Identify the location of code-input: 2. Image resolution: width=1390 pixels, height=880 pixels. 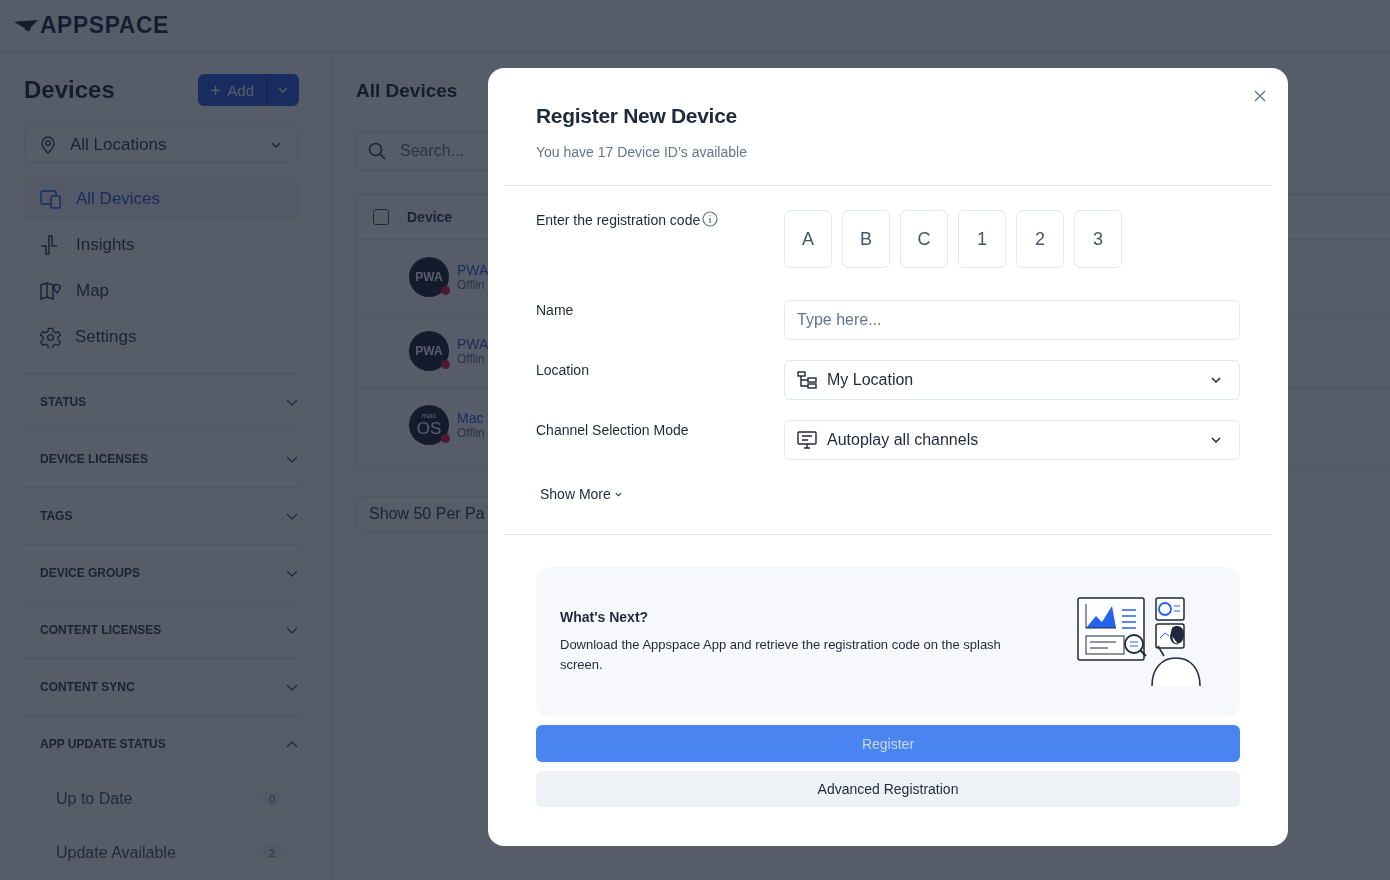
(1040, 239).